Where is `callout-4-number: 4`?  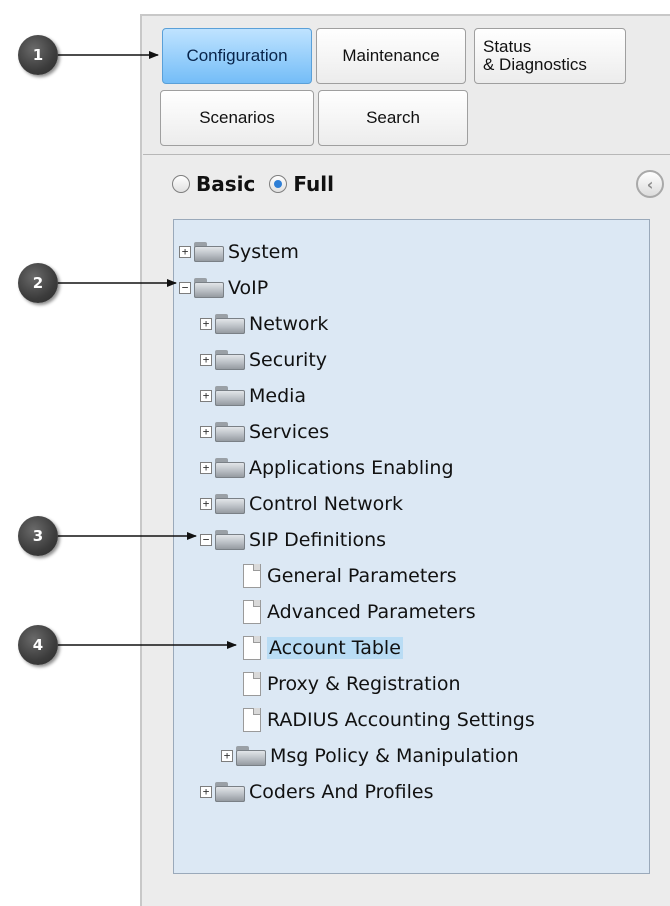
callout-4-number: 4 is located at coordinates (38, 645).